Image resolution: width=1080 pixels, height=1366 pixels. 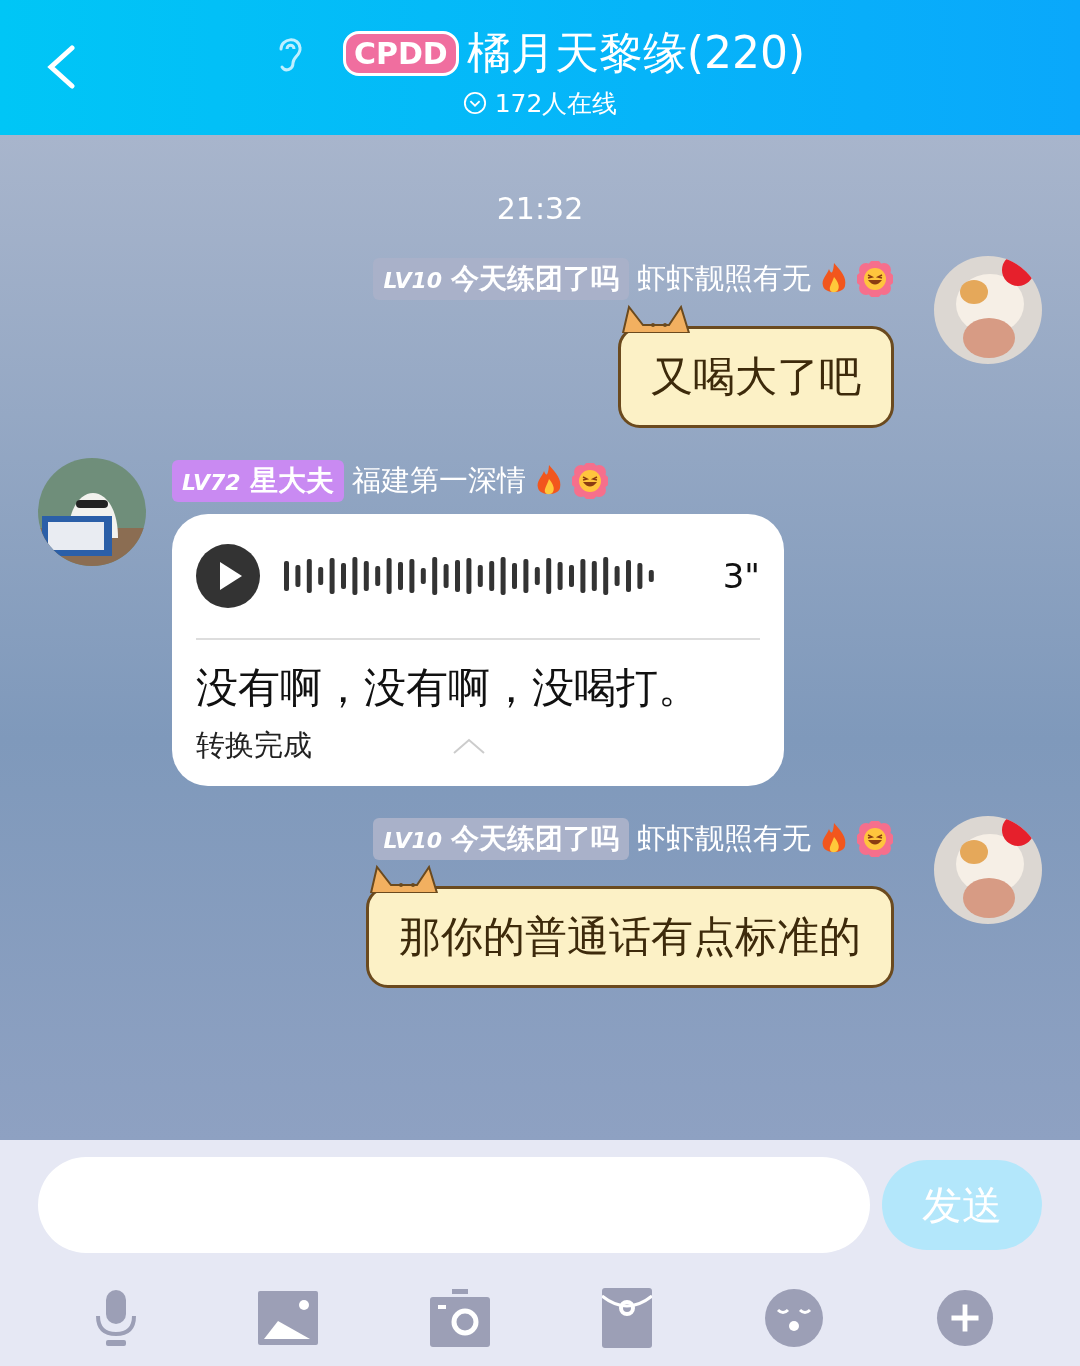 I want to click on voice-duration: 3", so click(x=741, y=576).